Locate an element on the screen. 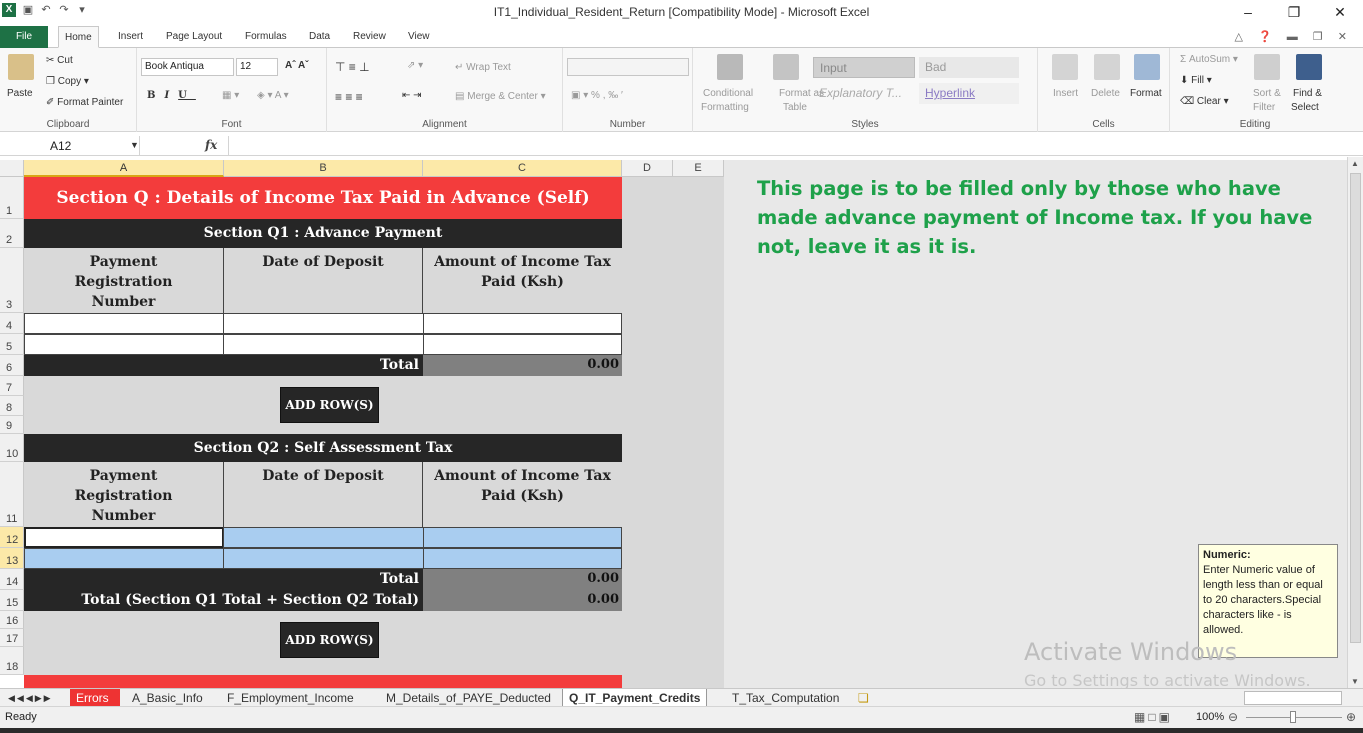 The height and width of the screenshot is (733, 1363). merge-center-button: ▤ Merge & Center ▾ is located at coordinates (500, 96).